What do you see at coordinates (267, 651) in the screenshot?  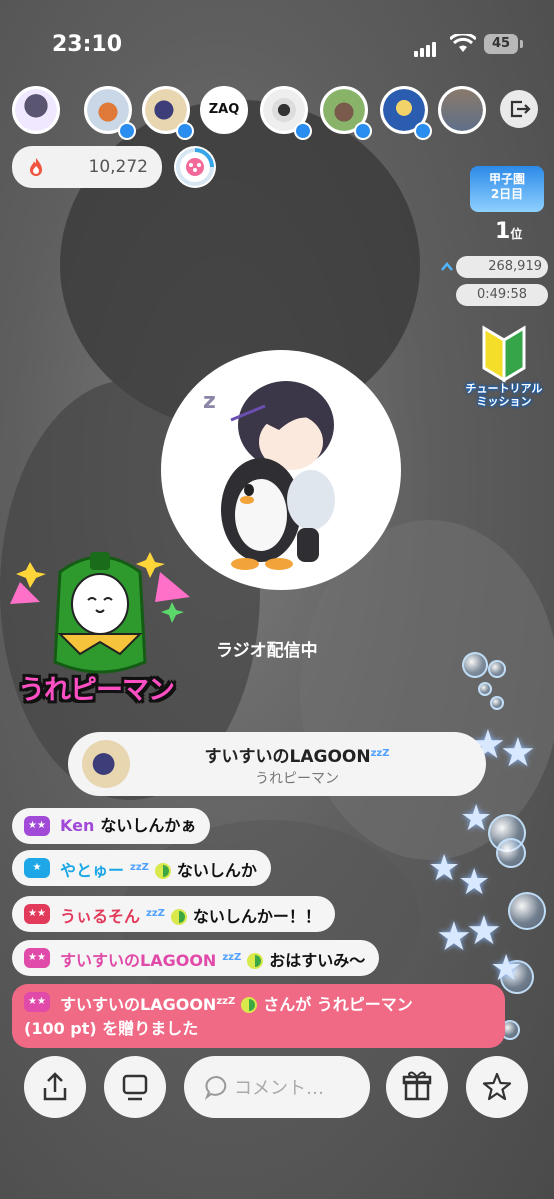 I see `radio-status-text: ラジオ配信中` at bounding box center [267, 651].